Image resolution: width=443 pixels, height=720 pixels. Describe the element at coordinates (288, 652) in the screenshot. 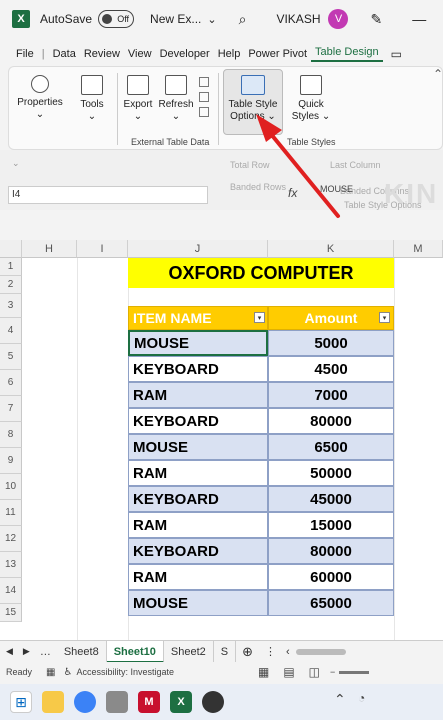

I see `scroll-left-icon: ‹` at that location.